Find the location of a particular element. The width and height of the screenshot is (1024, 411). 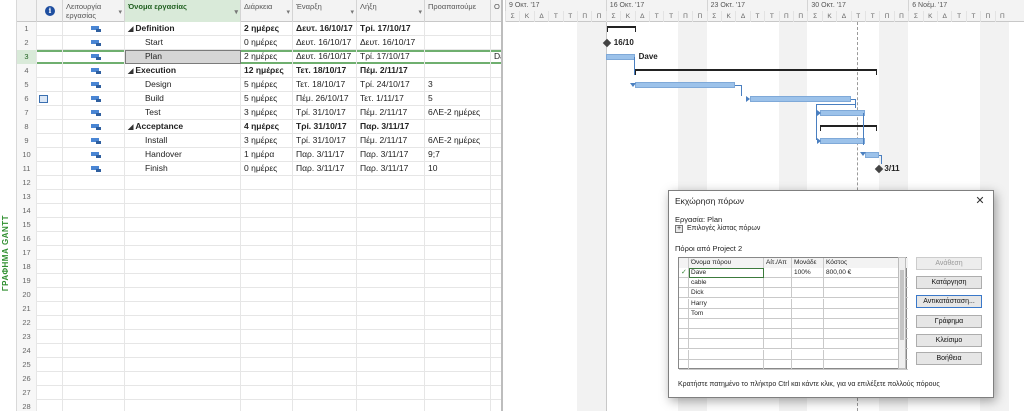

assigned-check-icon is located at coordinates (684, 334).